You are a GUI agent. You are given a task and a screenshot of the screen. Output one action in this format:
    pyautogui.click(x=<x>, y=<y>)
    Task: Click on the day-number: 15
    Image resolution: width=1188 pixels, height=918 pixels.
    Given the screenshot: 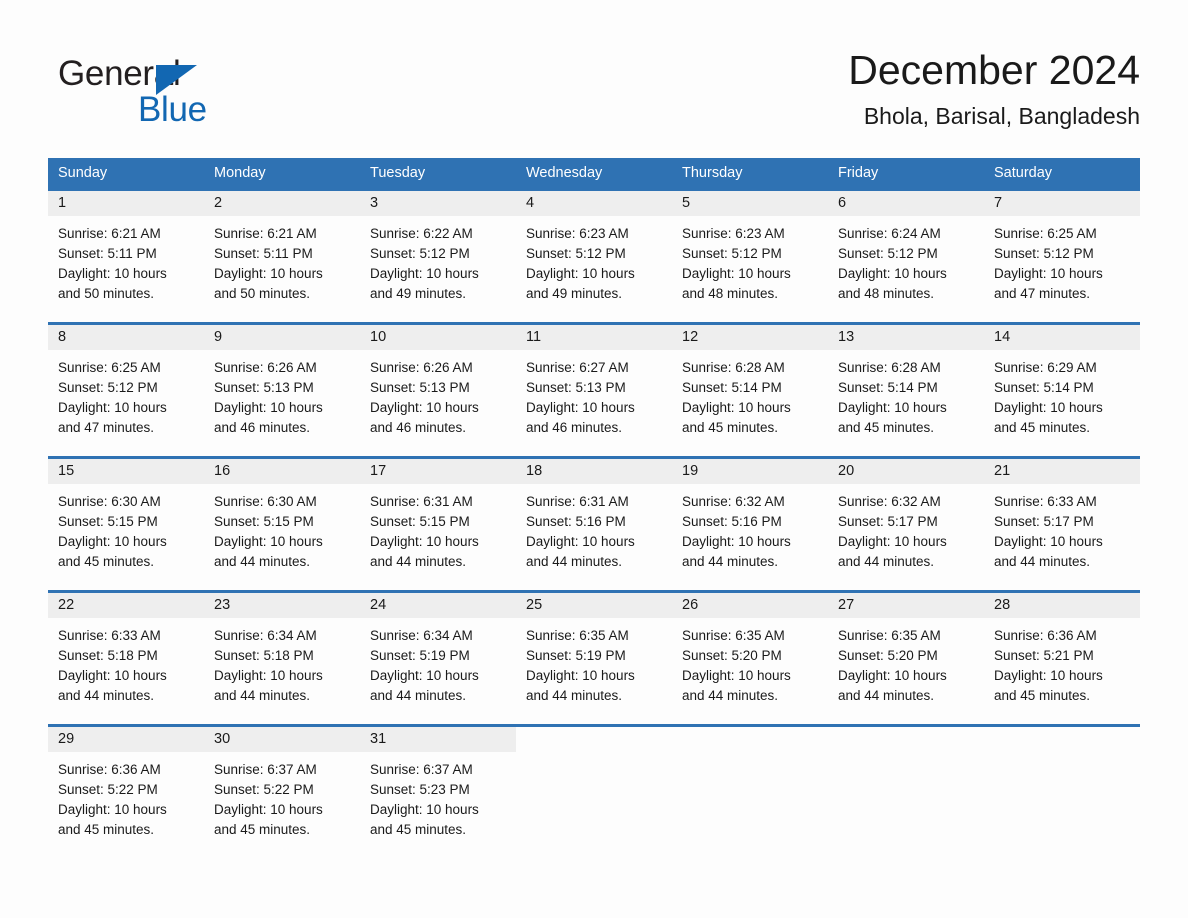 What is the action you would take?
    pyautogui.click(x=66, y=471)
    